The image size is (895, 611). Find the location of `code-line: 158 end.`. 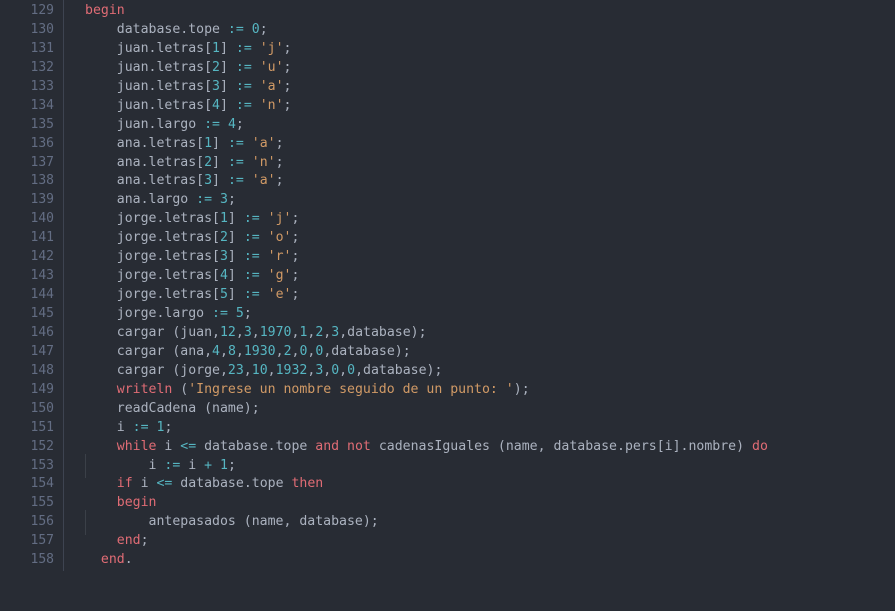

code-line: 158 end. is located at coordinates (447, 560).